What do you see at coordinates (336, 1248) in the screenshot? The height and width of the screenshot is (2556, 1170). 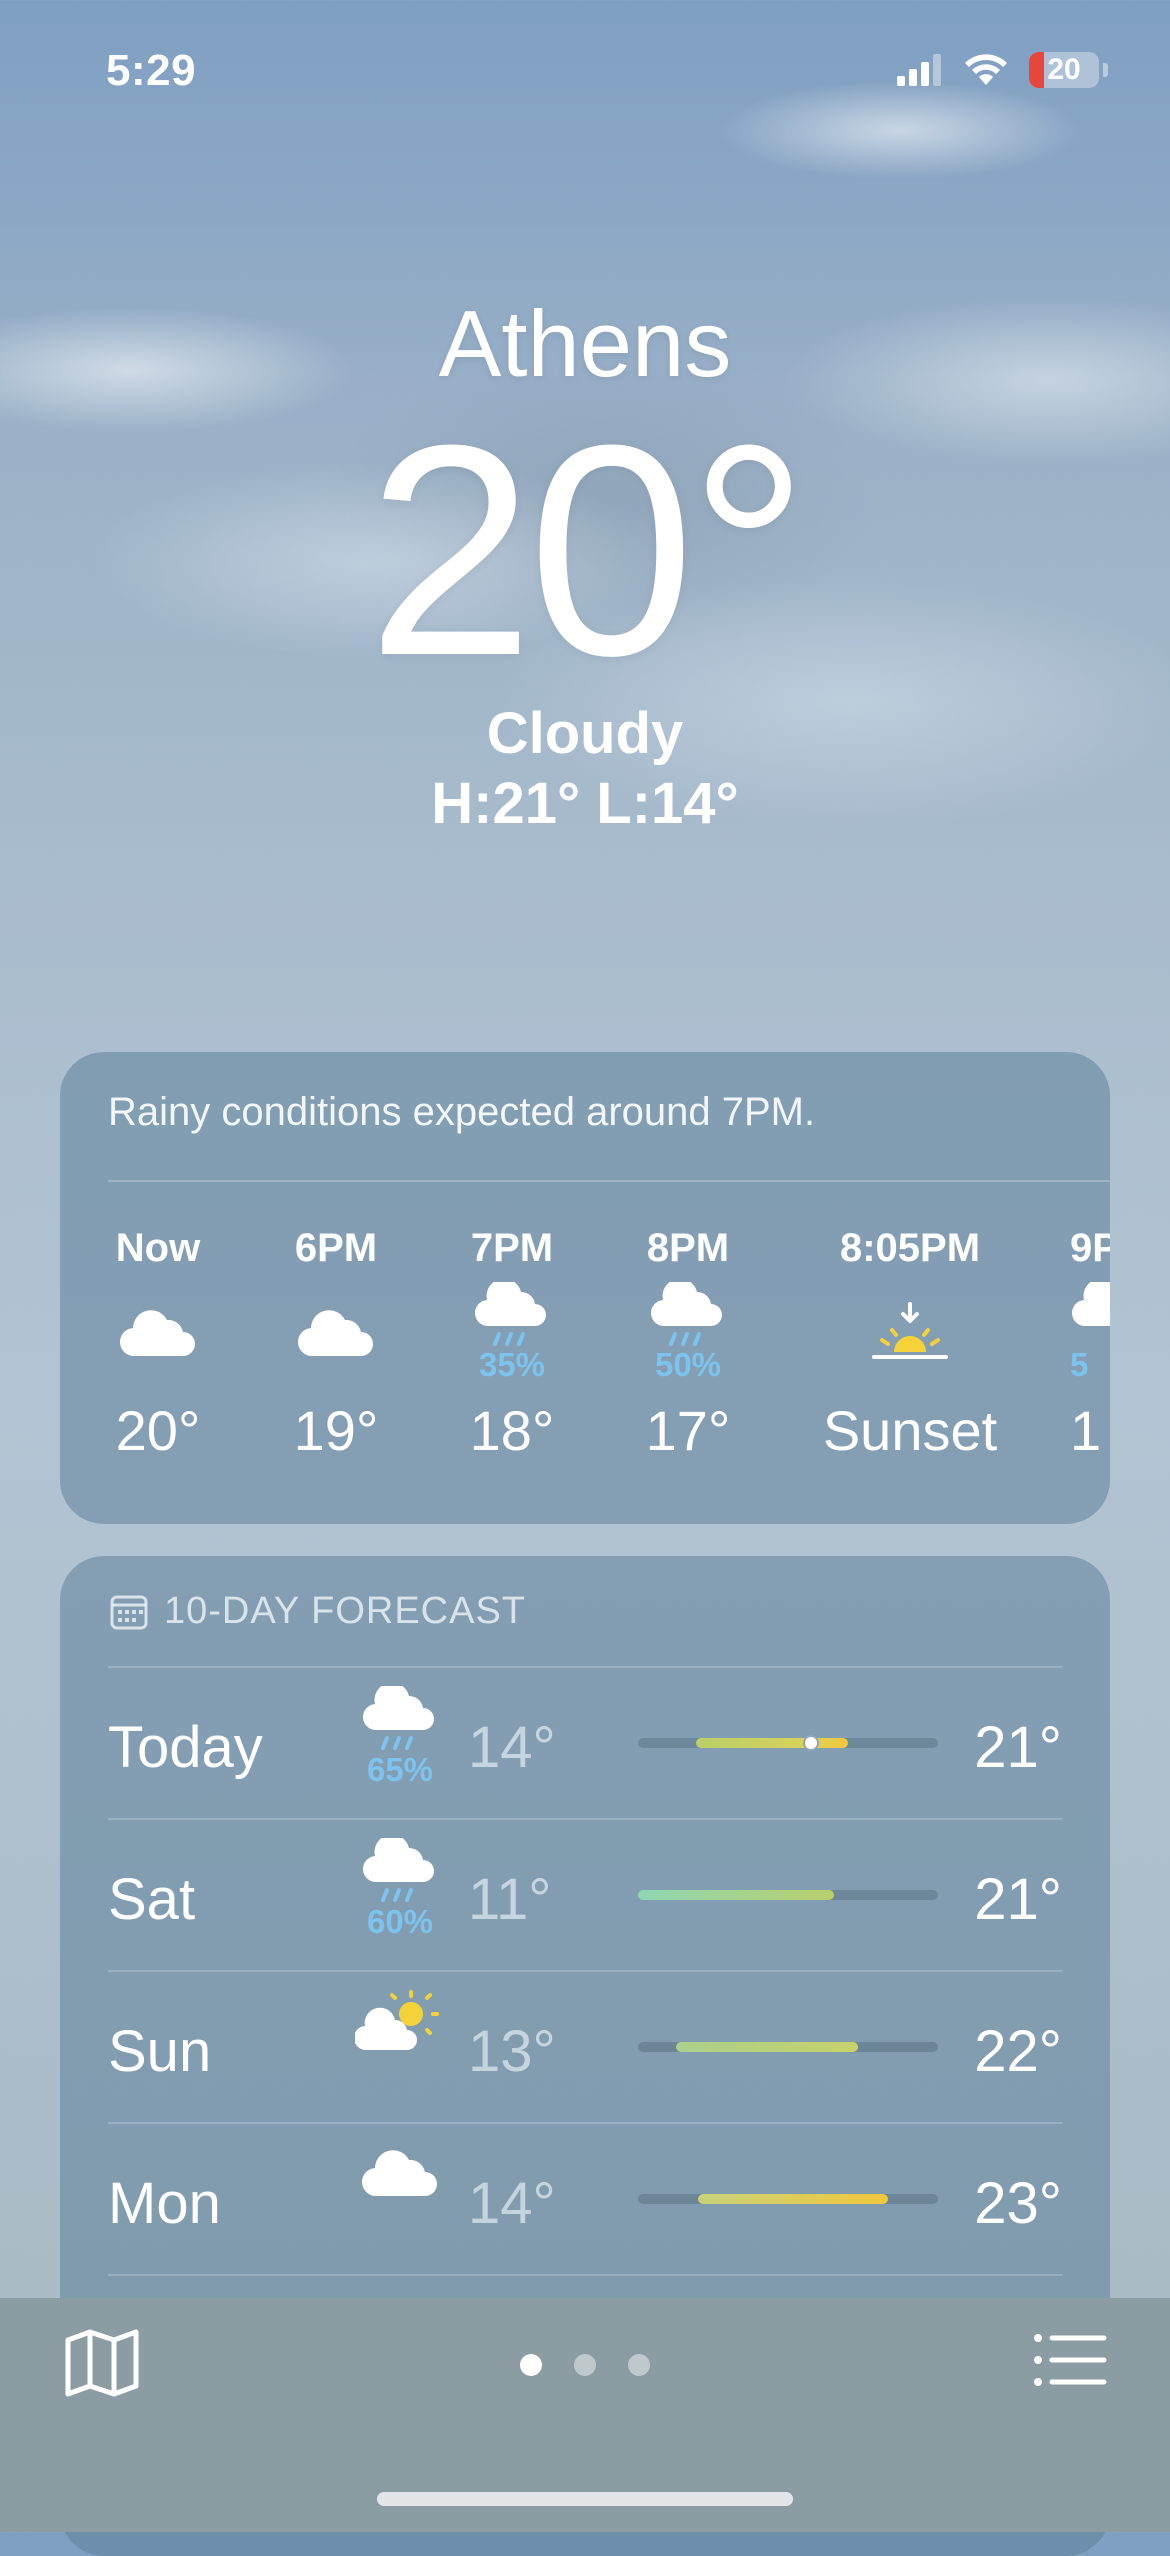 I see `hour-label: 6PM` at bounding box center [336, 1248].